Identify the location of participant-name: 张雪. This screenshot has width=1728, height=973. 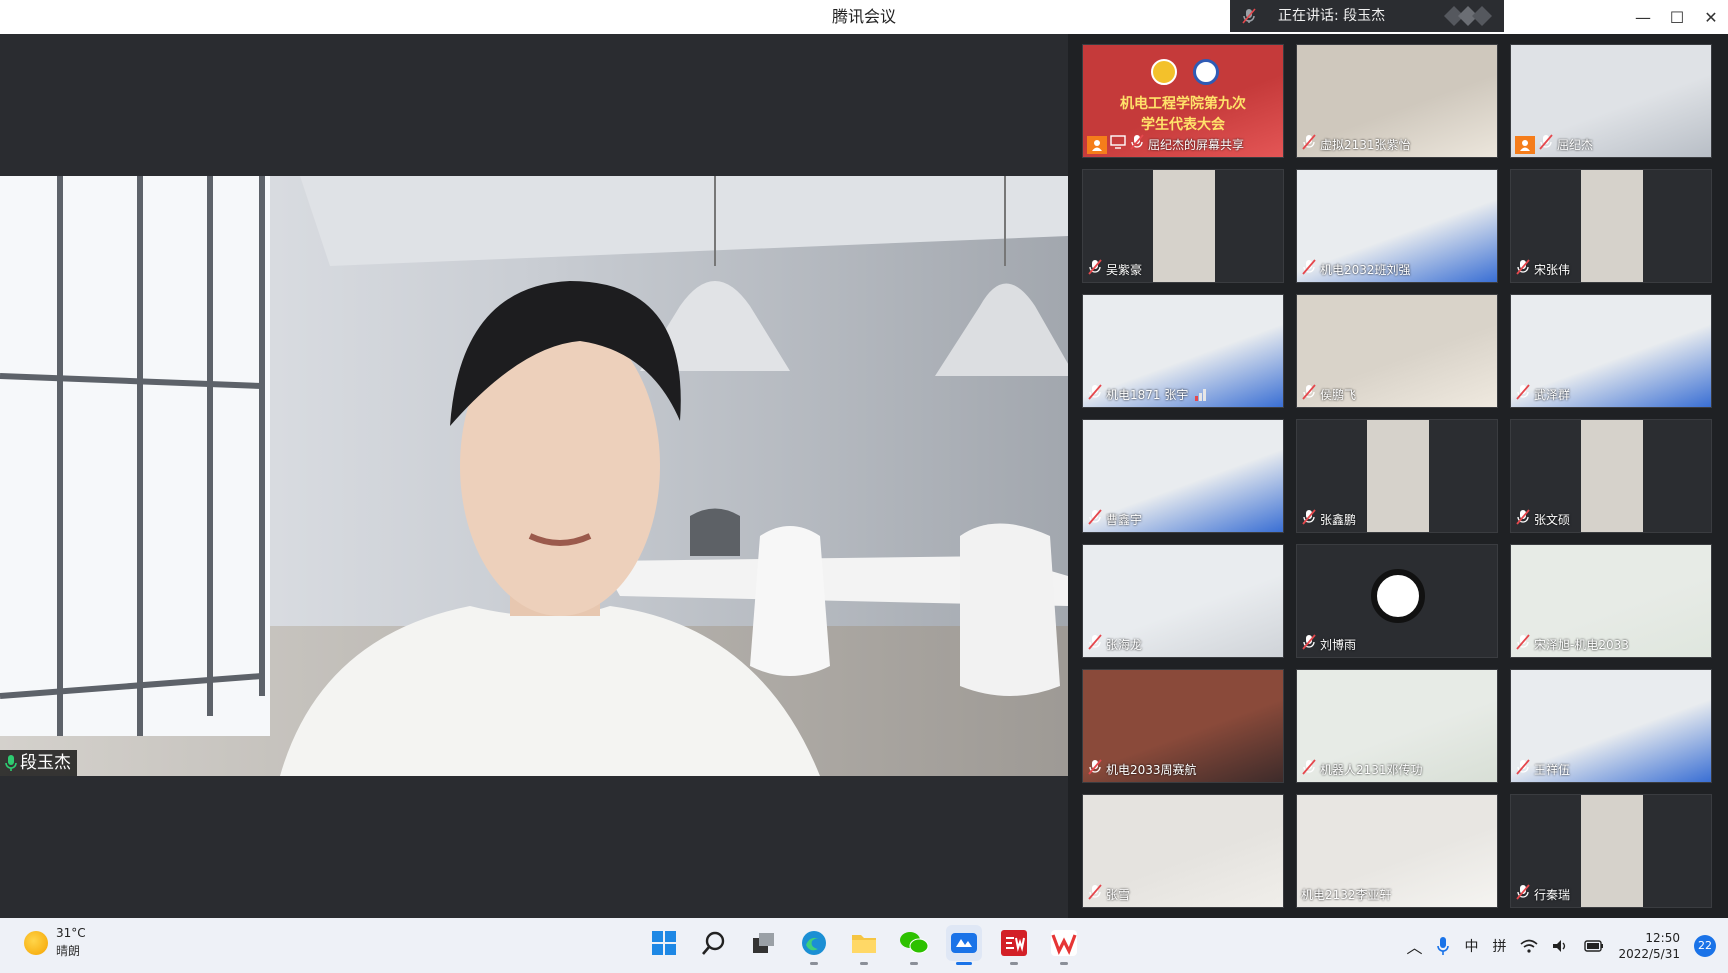
(1118, 895).